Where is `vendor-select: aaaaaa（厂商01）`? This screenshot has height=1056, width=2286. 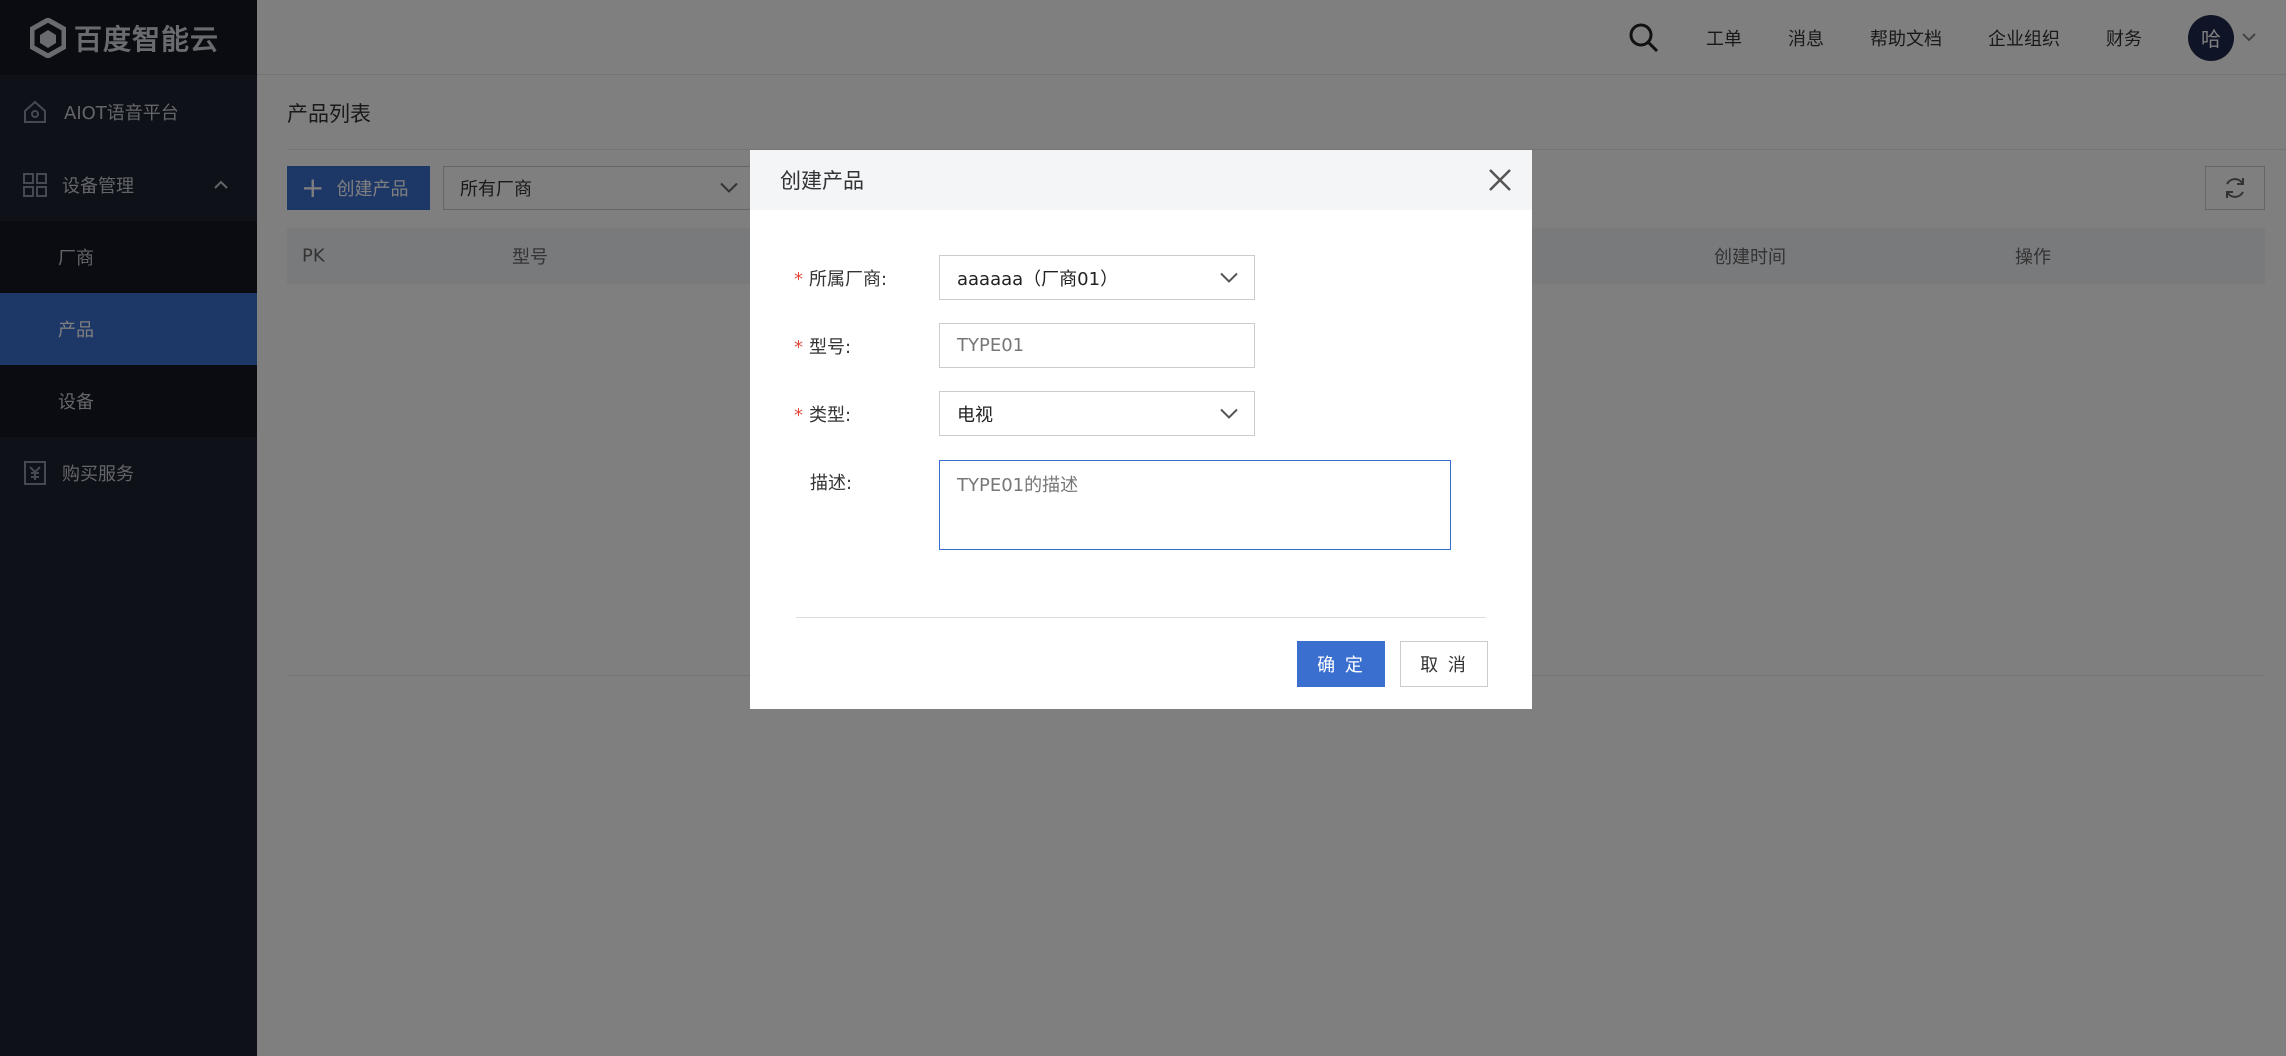 vendor-select: aaaaaa（厂商01） is located at coordinates (1097, 277).